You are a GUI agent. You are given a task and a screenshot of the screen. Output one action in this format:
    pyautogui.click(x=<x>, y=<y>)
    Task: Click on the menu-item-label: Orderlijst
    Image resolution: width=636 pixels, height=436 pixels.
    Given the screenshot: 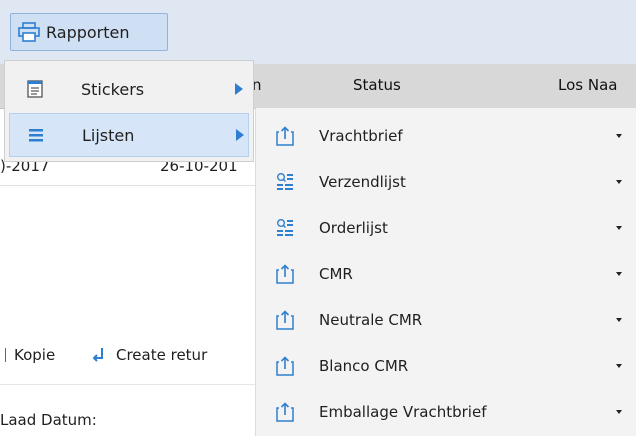 What is the action you would take?
    pyautogui.click(x=353, y=228)
    